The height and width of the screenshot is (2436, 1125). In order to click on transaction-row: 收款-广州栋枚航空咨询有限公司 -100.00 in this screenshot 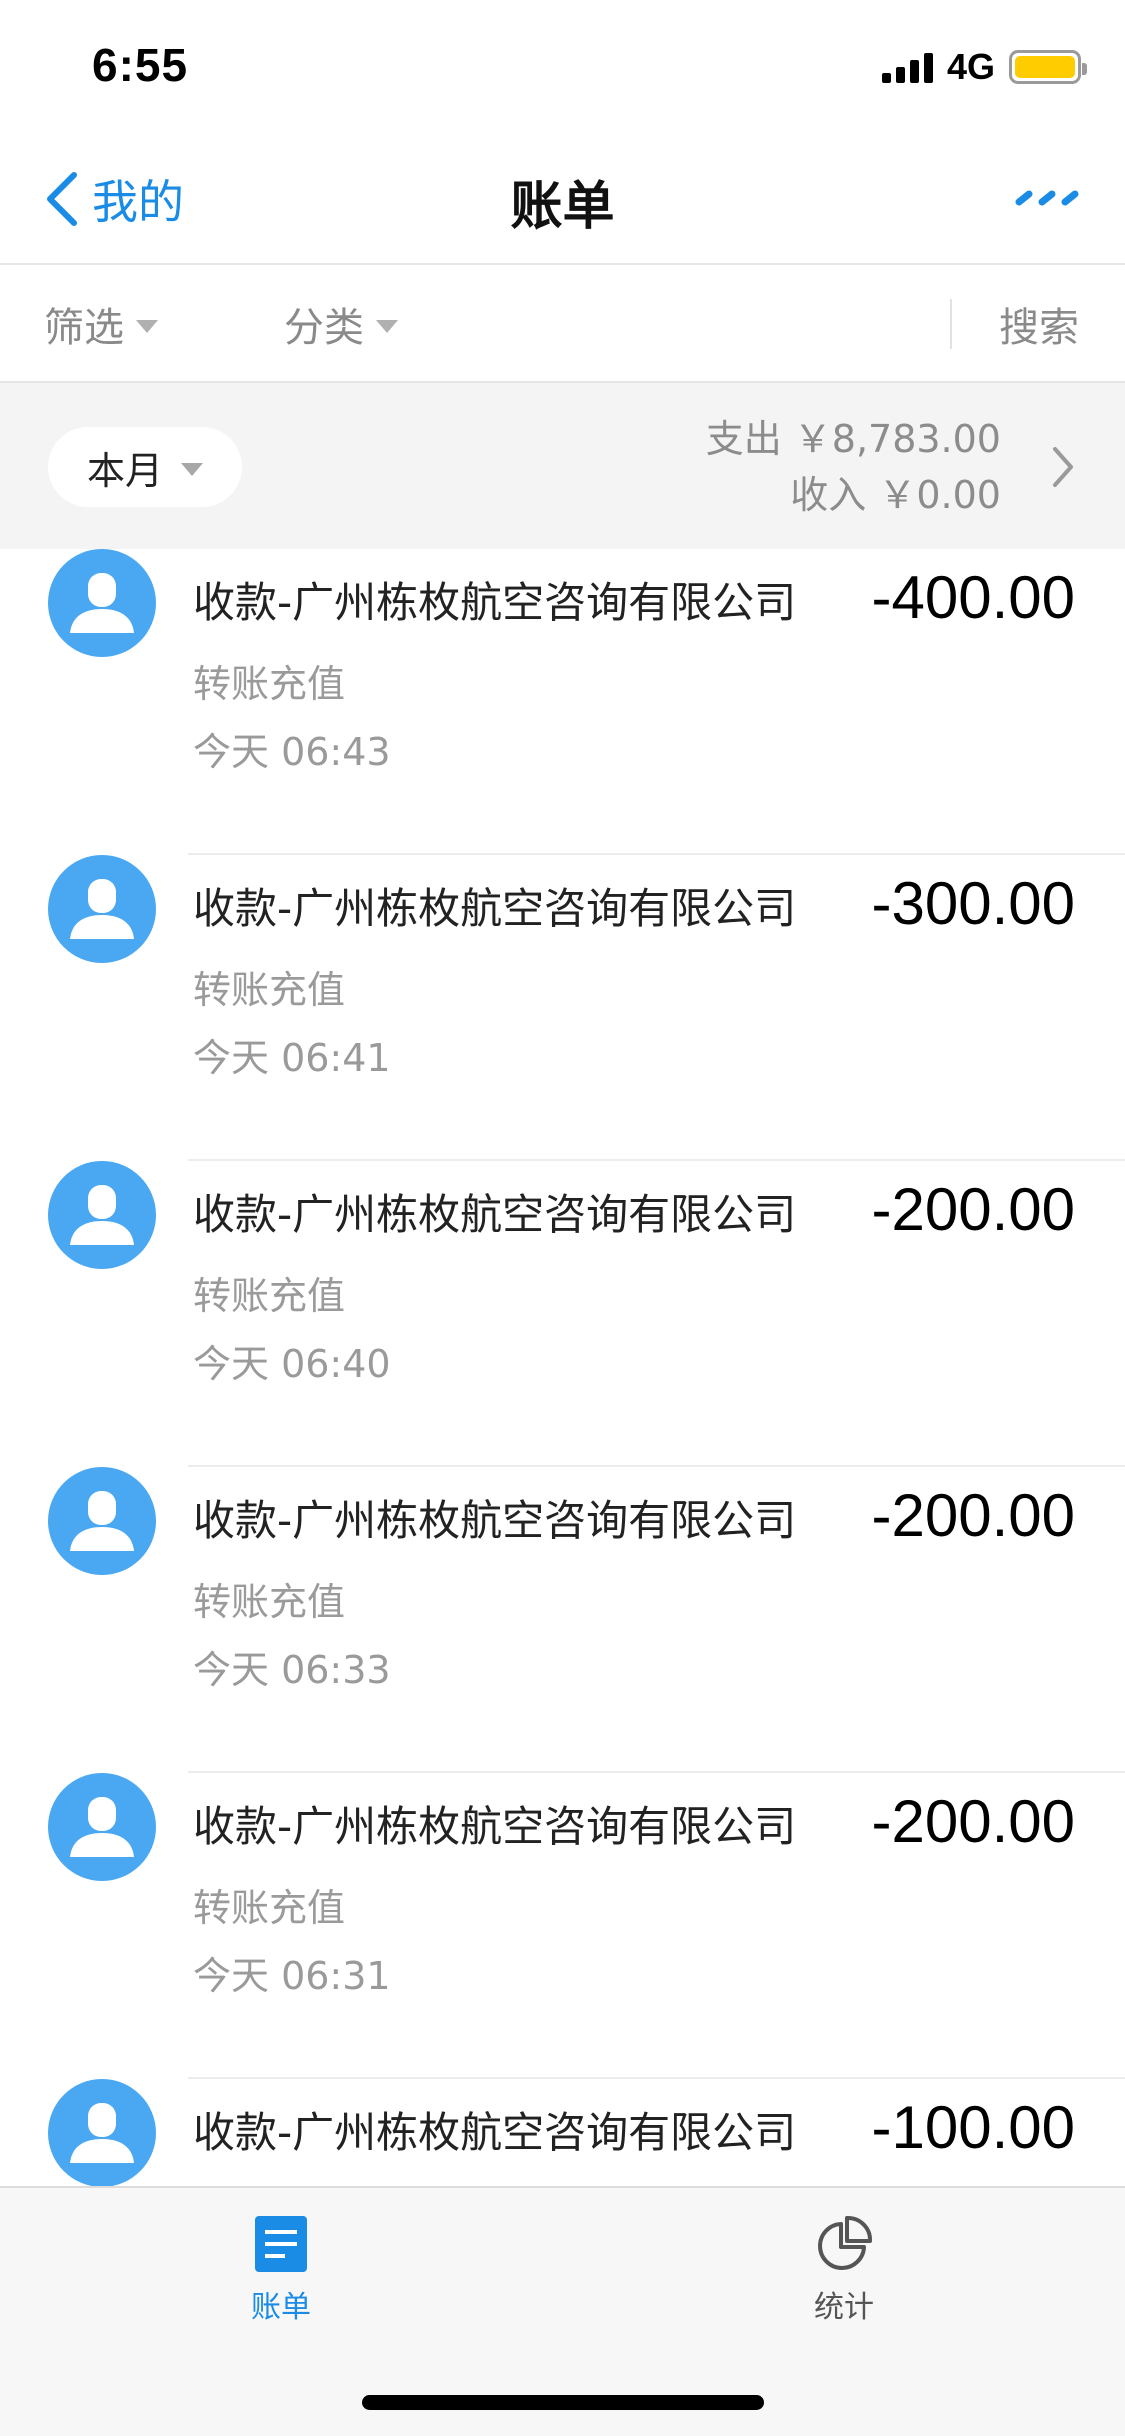, I will do `click(562, 2132)`.